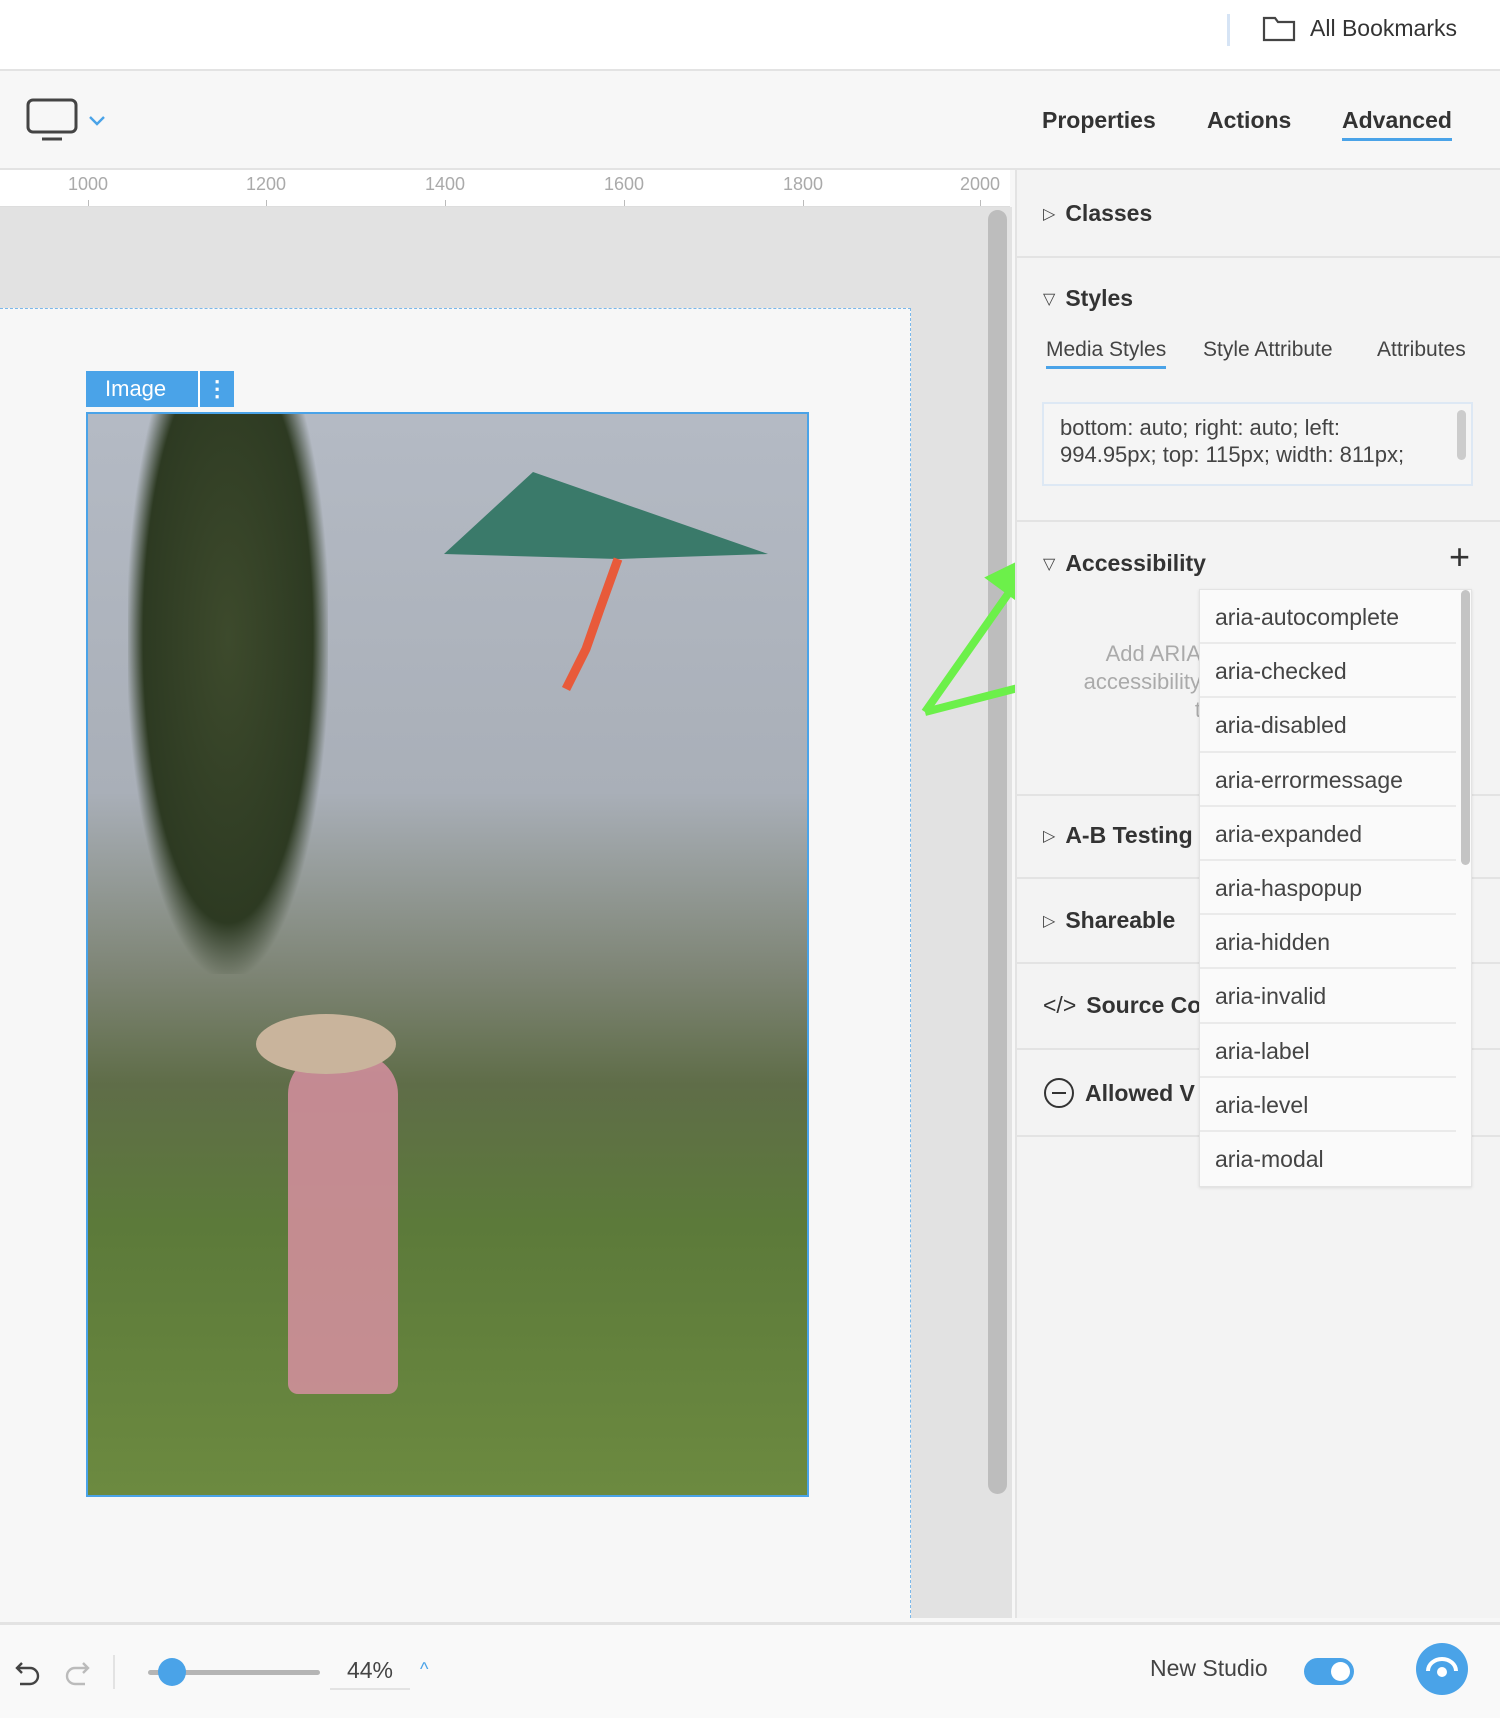  What do you see at coordinates (142, 389) in the screenshot?
I see `selected-element-name: Image` at bounding box center [142, 389].